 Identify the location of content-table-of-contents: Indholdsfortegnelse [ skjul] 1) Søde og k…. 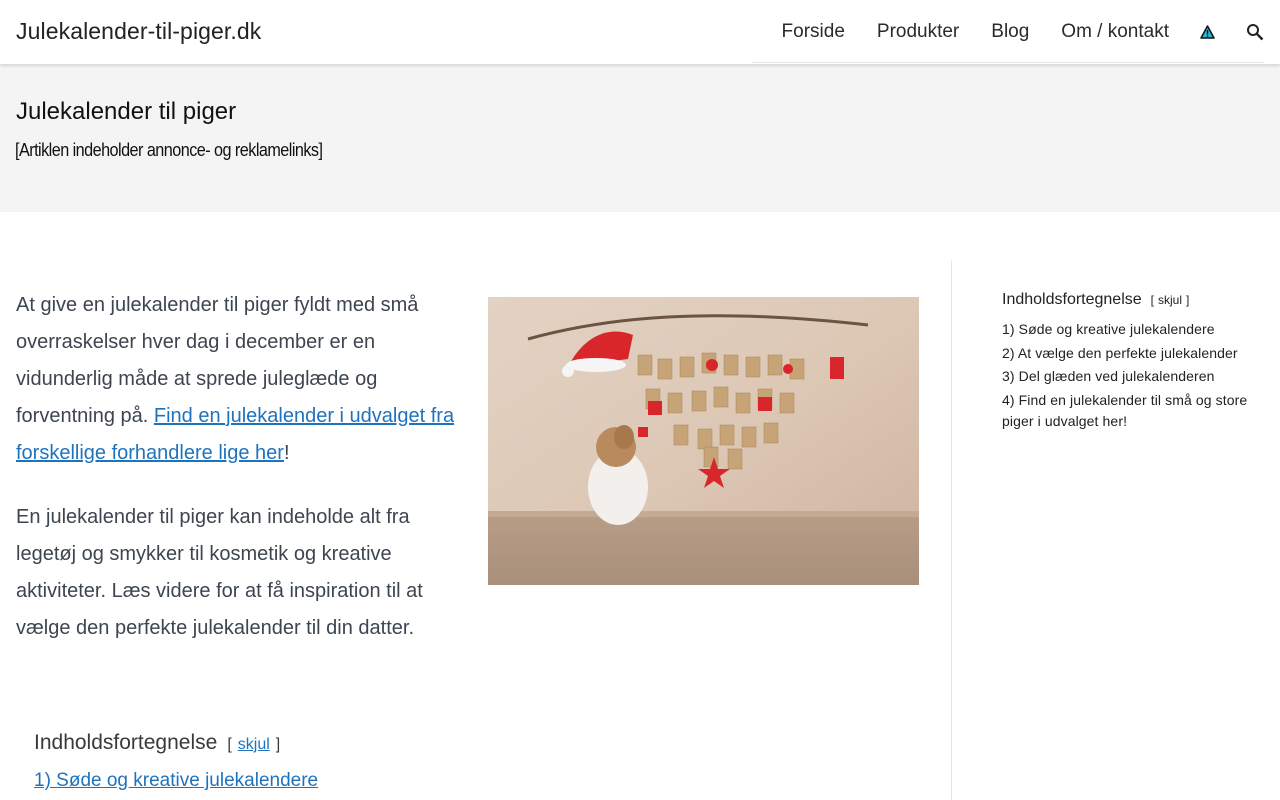
(334, 761).